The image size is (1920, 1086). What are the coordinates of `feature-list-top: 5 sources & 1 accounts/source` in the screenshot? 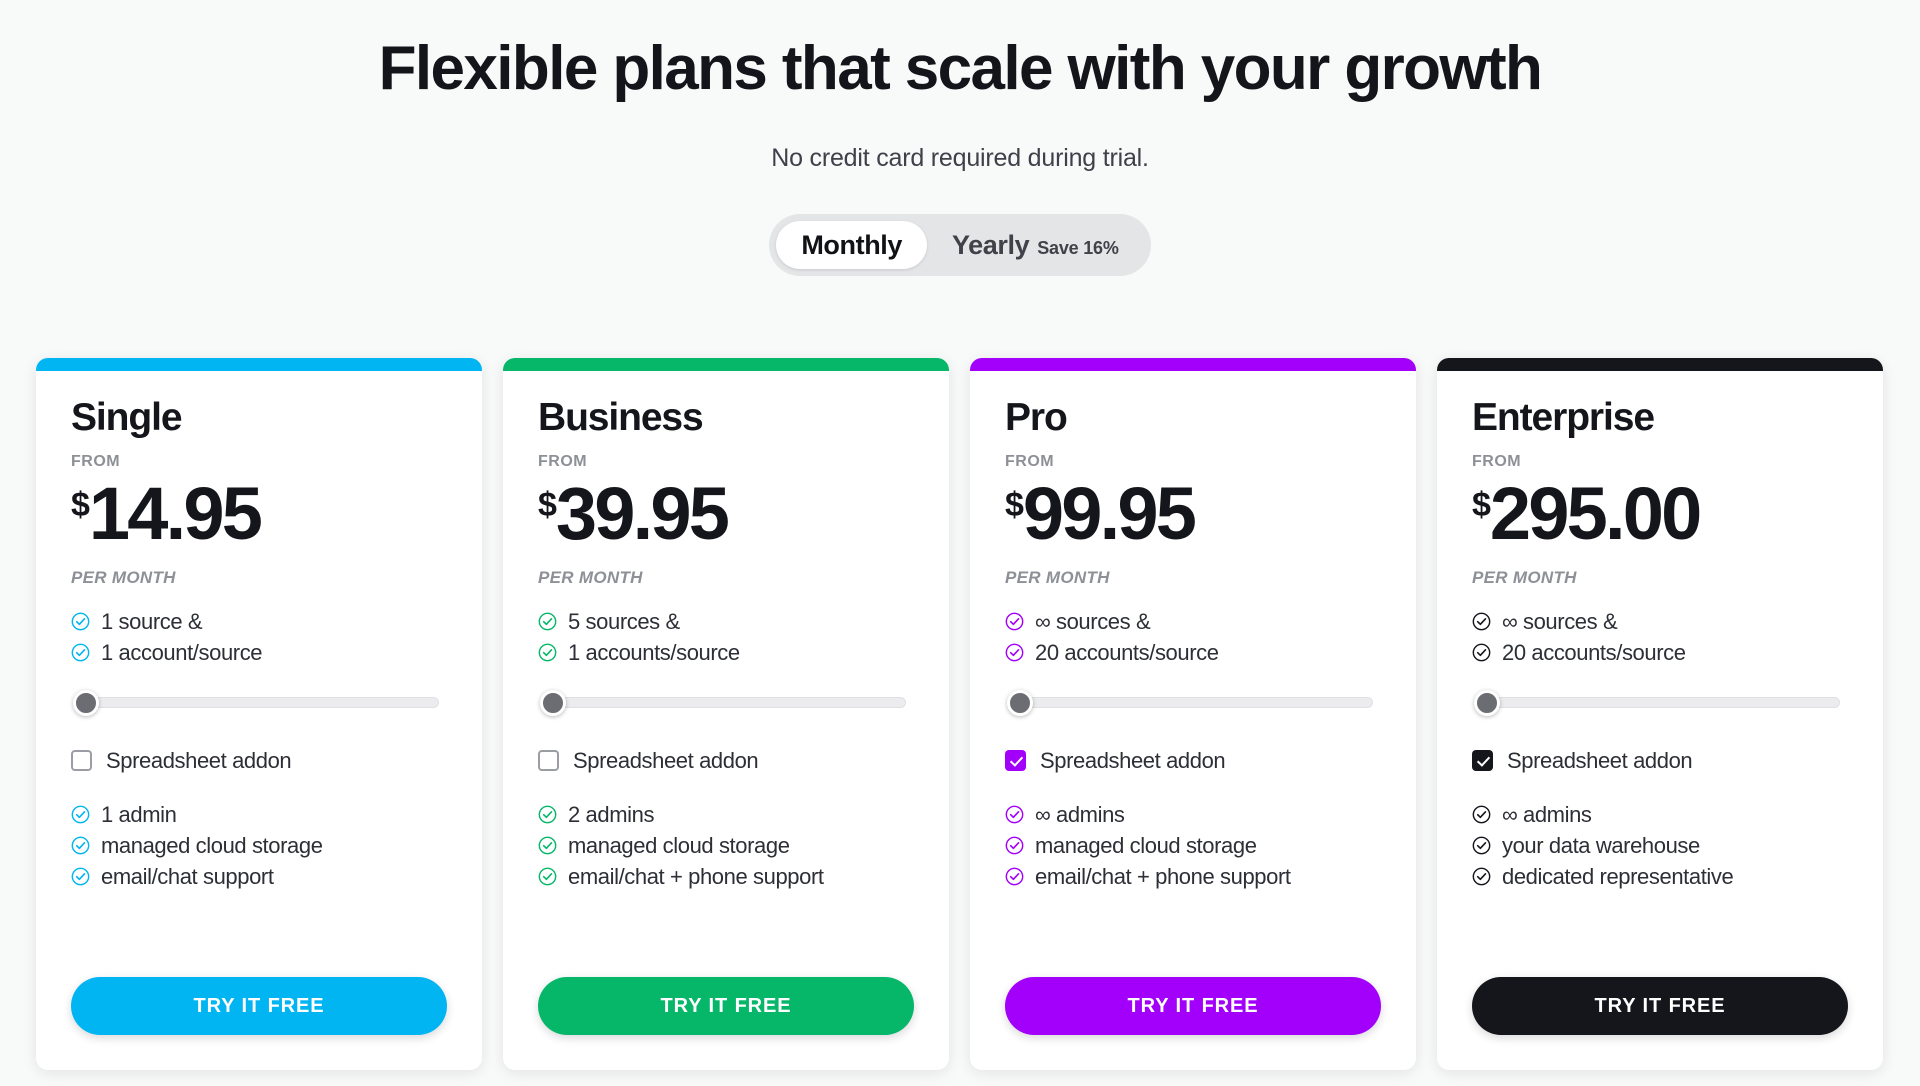 It's located at (726, 637).